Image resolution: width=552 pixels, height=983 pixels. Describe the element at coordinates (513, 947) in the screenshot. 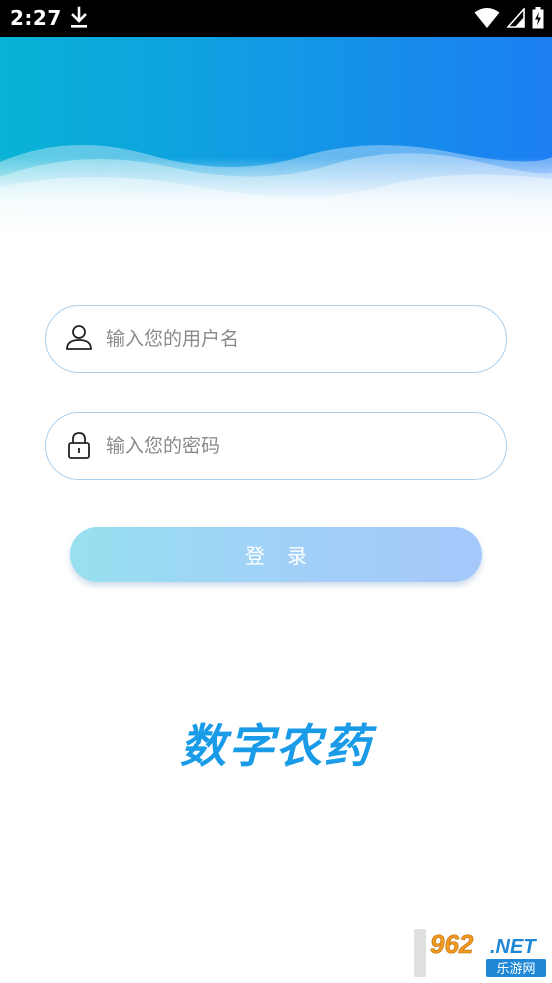

I see `svg-text: .NET` at that location.